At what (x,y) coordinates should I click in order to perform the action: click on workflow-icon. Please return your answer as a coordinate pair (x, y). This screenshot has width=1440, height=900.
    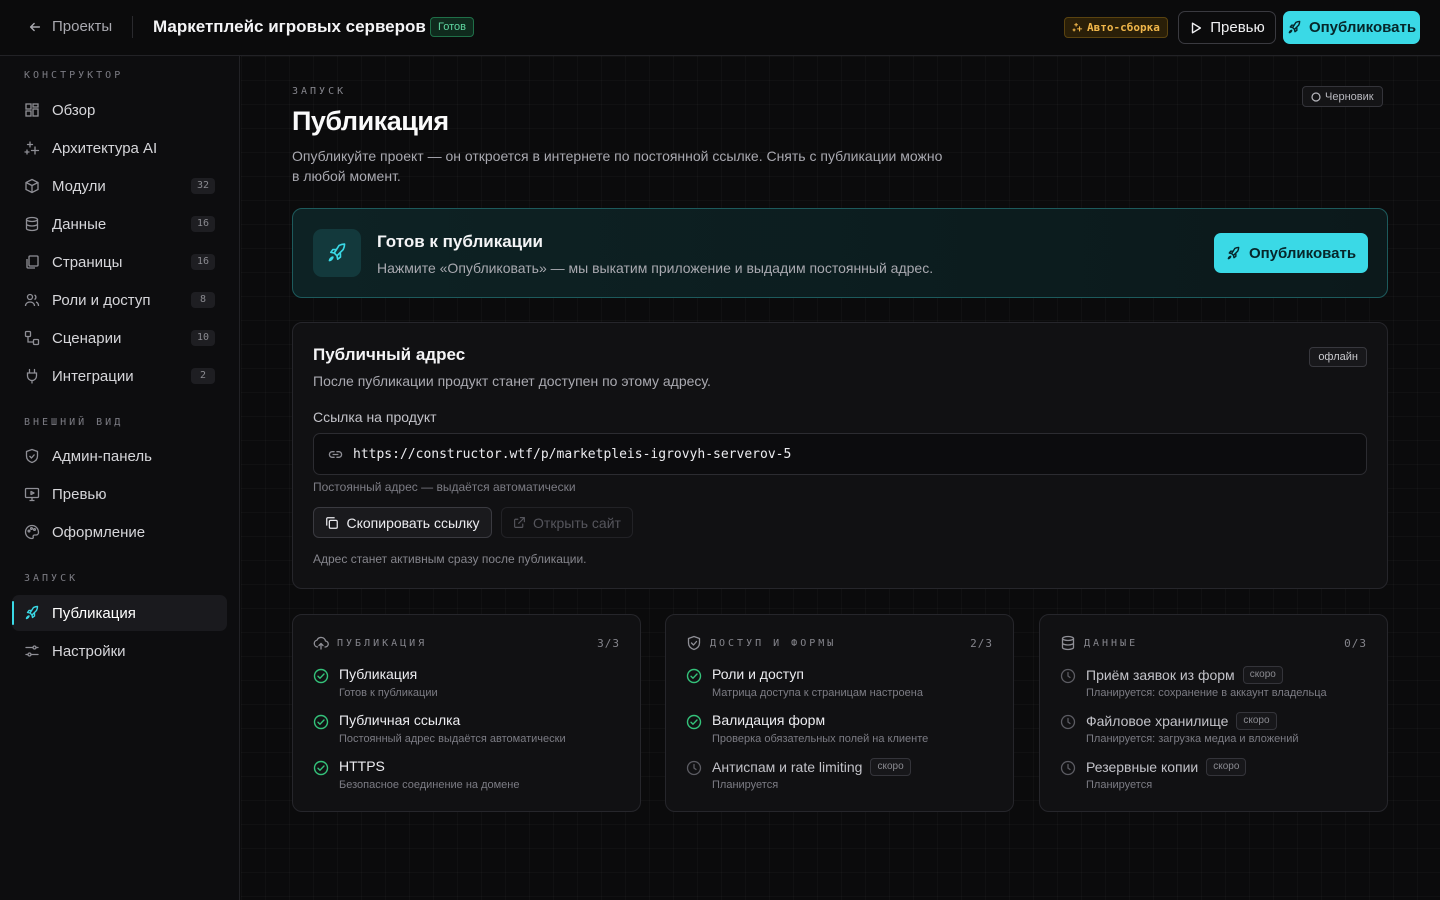
    Looking at the image, I should click on (32, 338).